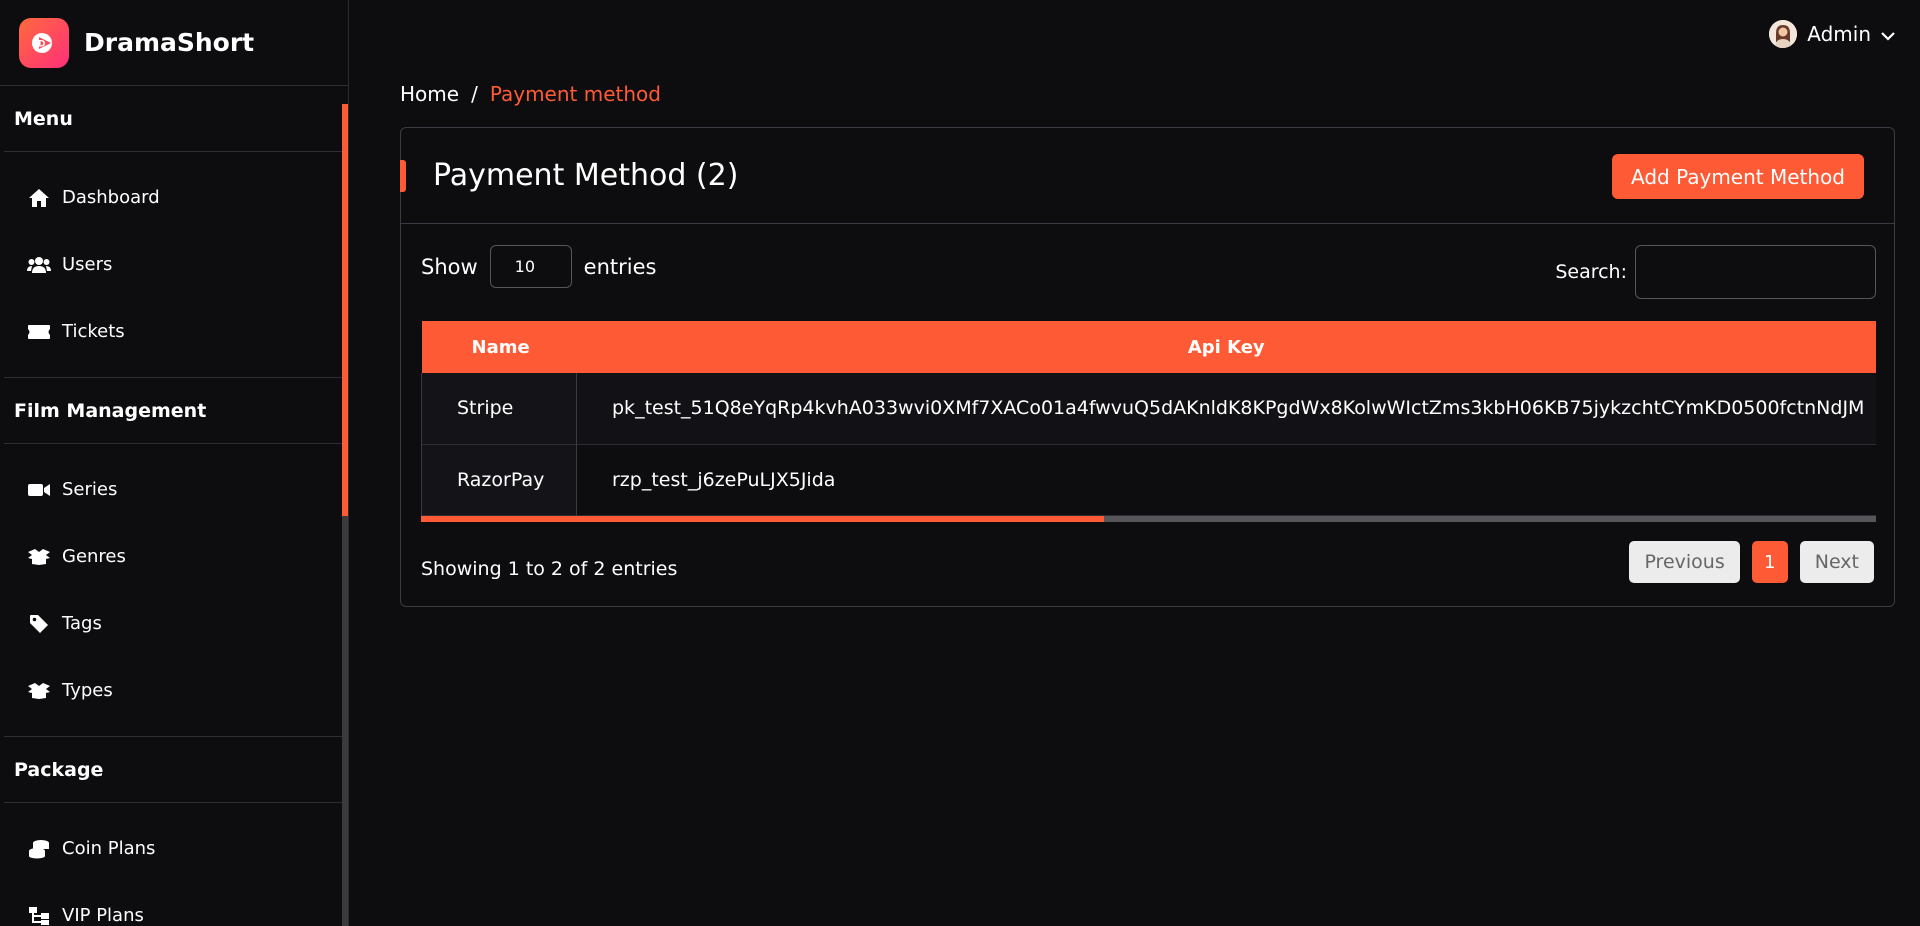 The height and width of the screenshot is (926, 1920). Describe the element at coordinates (549, 569) in the screenshot. I see `table-info: Showing 1 to 2 of 2 entries` at that location.